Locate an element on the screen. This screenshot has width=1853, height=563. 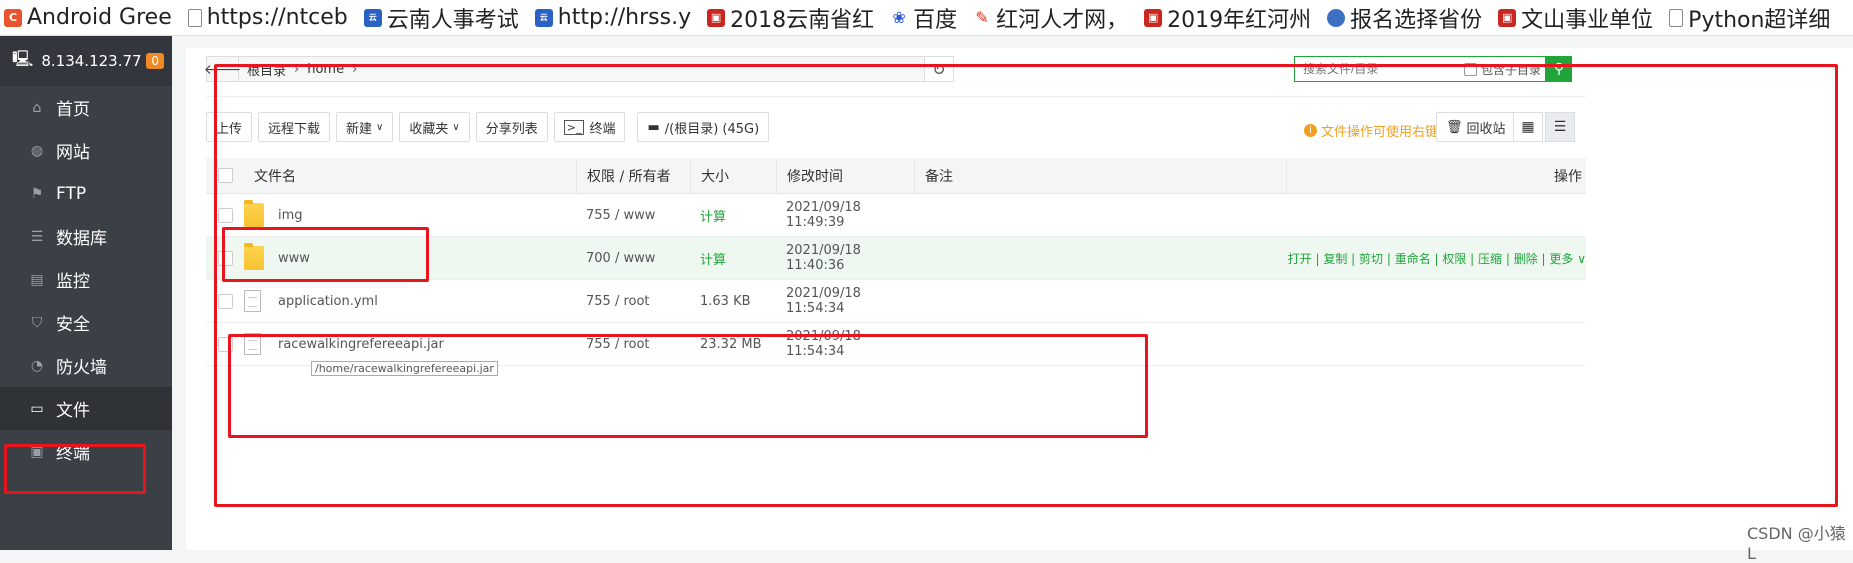
server-header: 🖳 8.134.123.77 0 is located at coordinates (86, 61).